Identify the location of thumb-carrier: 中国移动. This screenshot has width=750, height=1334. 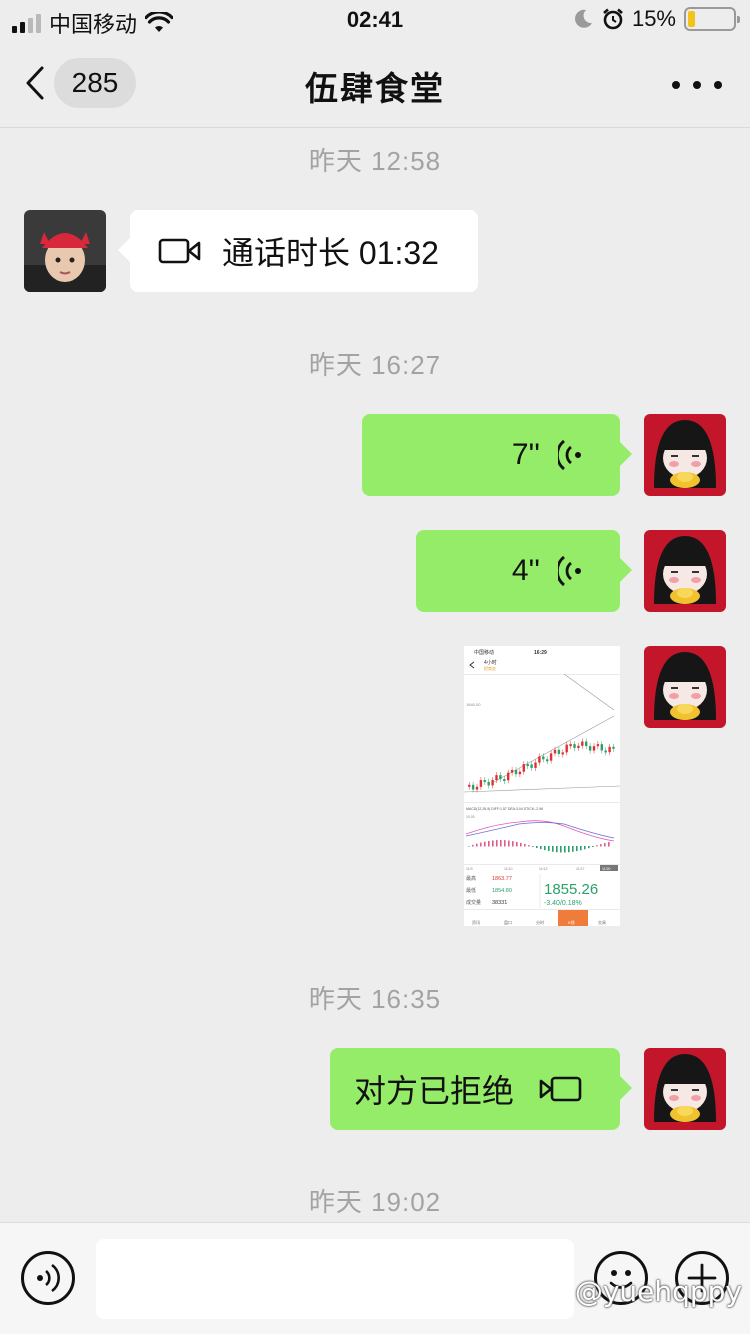
(484, 652).